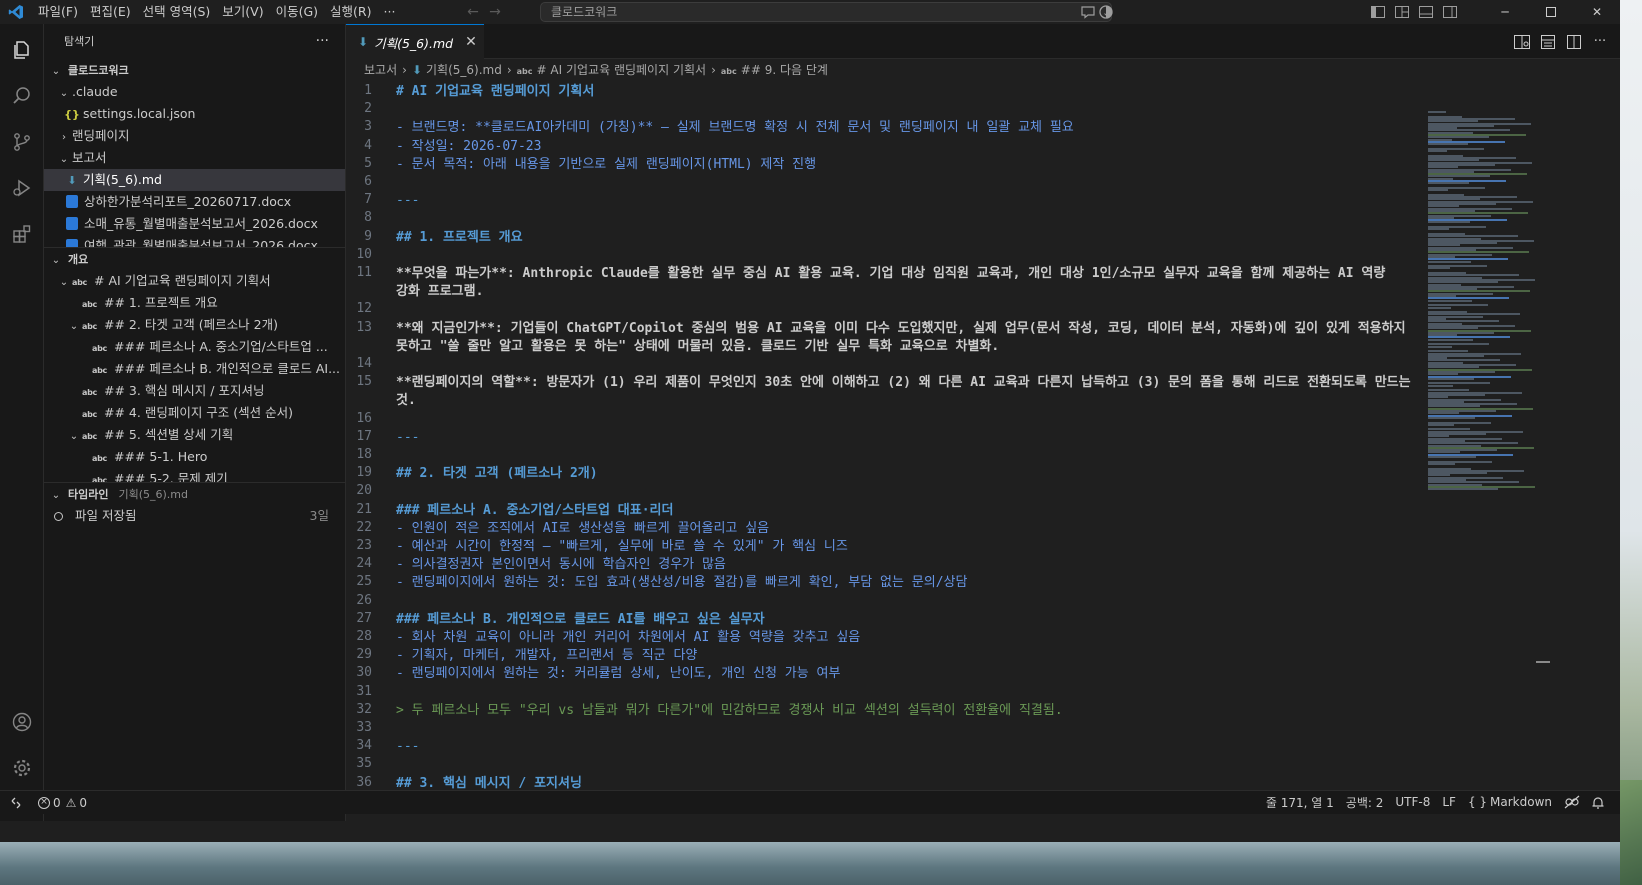 The width and height of the screenshot is (1642, 885). What do you see at coordinates (1551, 12) in the screenshot?
I see `maximize-window-icon` at bounding box center [1551, 12].